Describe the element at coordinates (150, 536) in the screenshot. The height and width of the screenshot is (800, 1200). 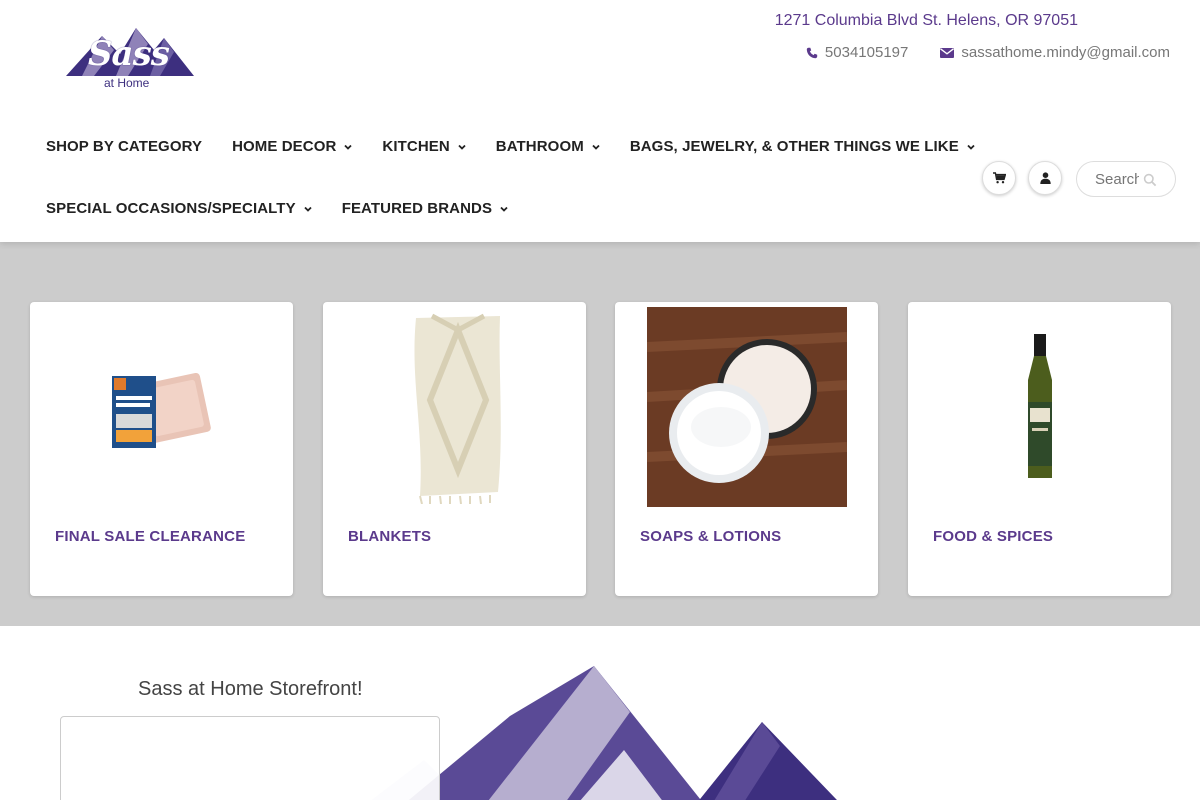
I see `category-label: FINAL SALE CLEARANCE` at that location.